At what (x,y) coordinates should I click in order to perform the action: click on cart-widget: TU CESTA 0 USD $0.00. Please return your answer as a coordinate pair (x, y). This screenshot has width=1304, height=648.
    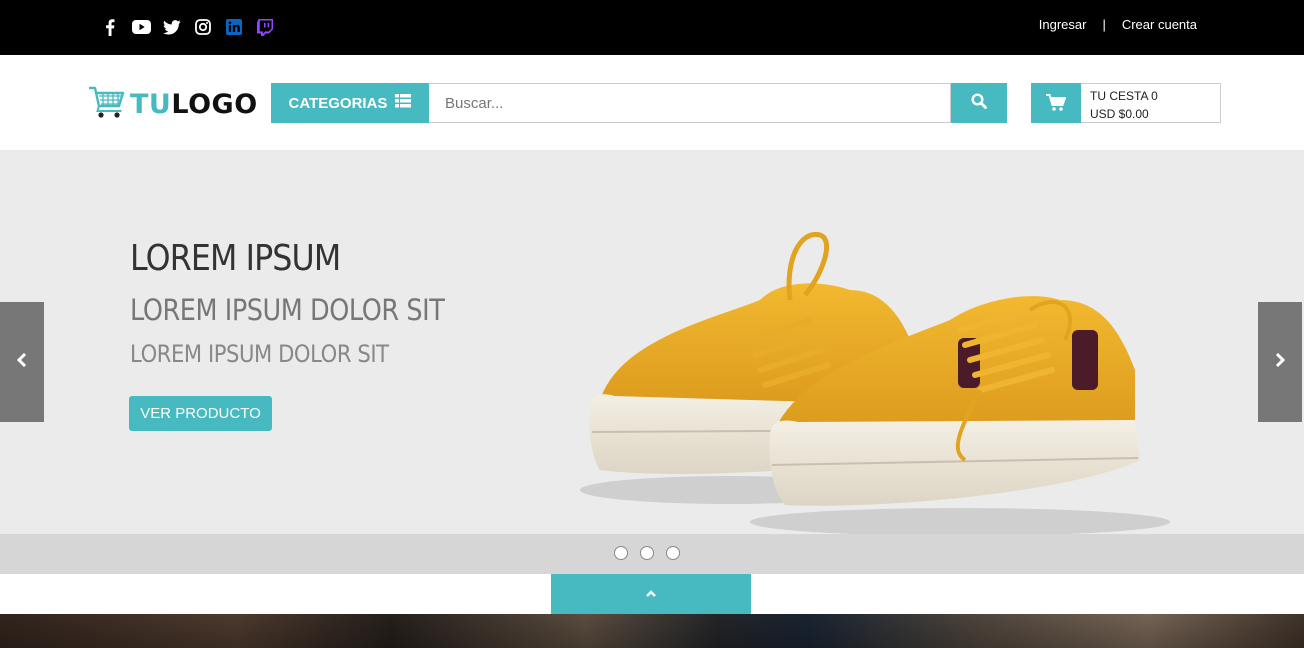
    Looking at the image, I should click on (1126, 103).